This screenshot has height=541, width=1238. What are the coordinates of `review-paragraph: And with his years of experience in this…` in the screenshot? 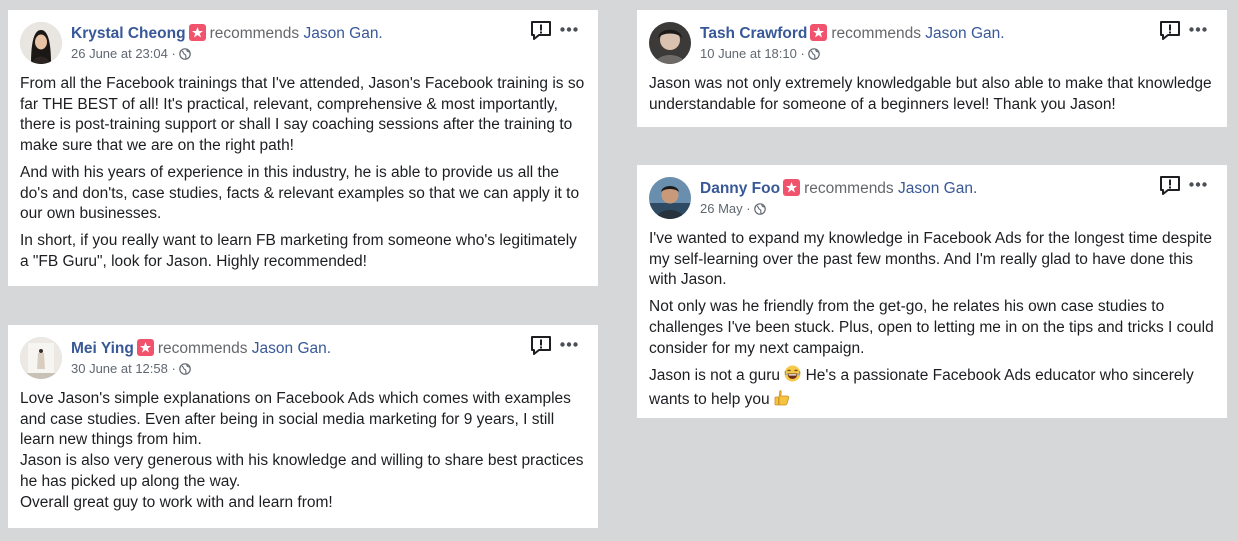 It's located at (300, 193).